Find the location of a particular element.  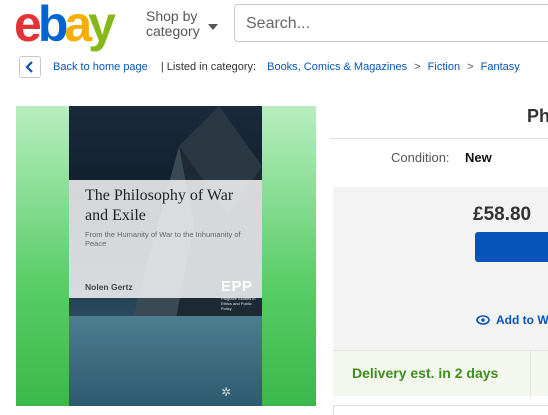

cover-title: The Philosophy of War and Exile is located at coordinates (159, 205).